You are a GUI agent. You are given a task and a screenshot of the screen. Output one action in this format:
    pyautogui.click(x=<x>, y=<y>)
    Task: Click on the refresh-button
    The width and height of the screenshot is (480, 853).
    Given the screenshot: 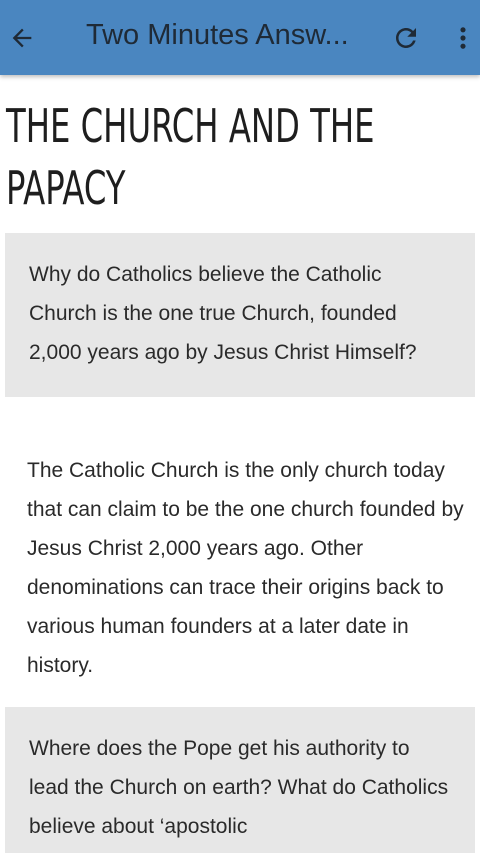 What is the action you would take?
    pyautogui.click(x=406, y=37)
    